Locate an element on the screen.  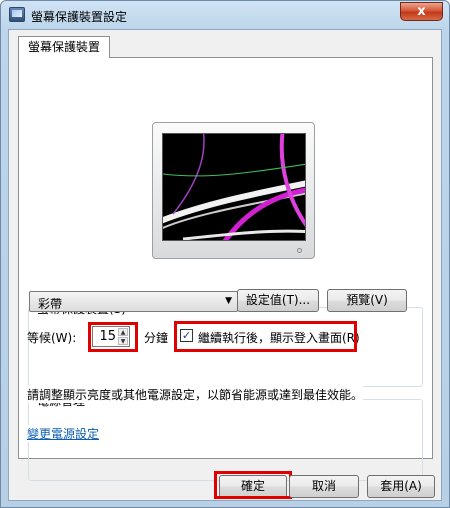
highlight-wait-box is located at coordinates (113, 337).